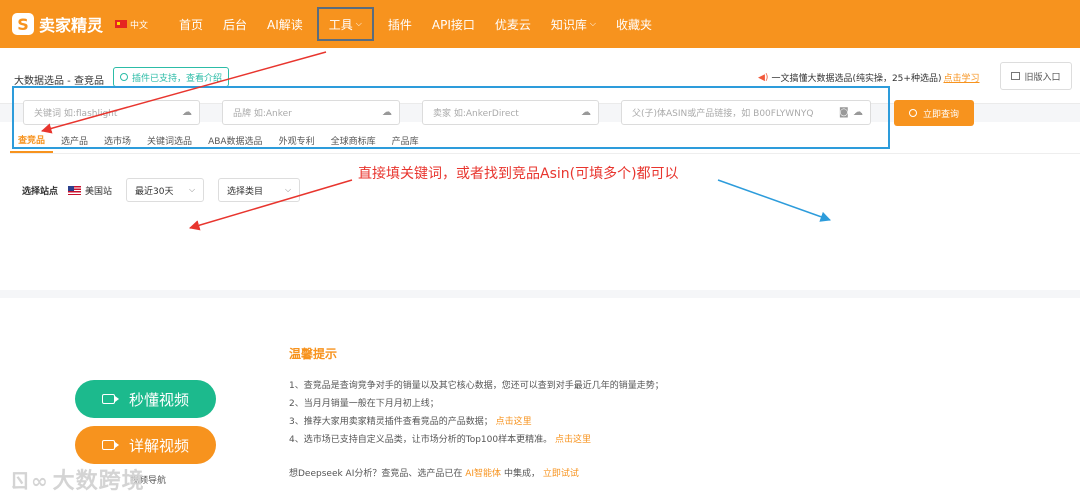 Image resolution: width=1080 pixels, height=502 pixels. I want to click on quick-video-label: 秒懂视频, so click(158, 399).